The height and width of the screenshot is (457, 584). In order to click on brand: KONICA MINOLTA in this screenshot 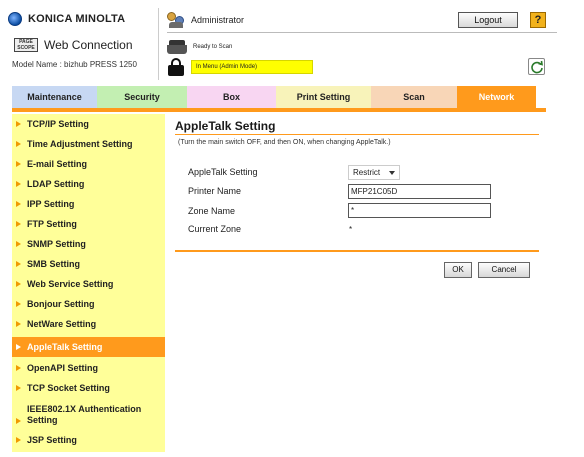, I will do `click(66, 19)`.